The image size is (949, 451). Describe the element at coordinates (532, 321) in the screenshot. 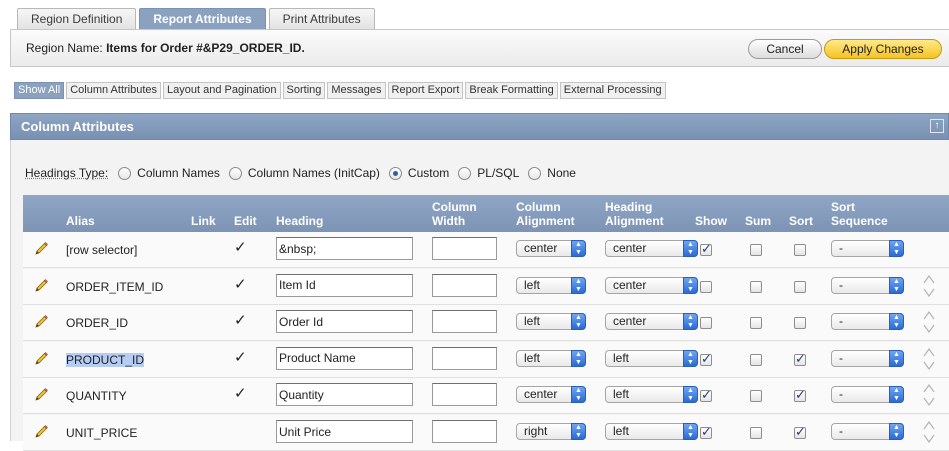

I see `column-alignment-value: left` at that location.